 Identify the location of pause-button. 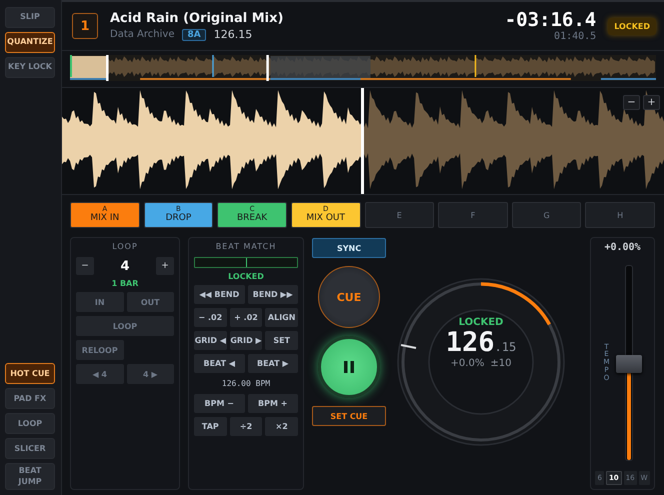
(349, 367).